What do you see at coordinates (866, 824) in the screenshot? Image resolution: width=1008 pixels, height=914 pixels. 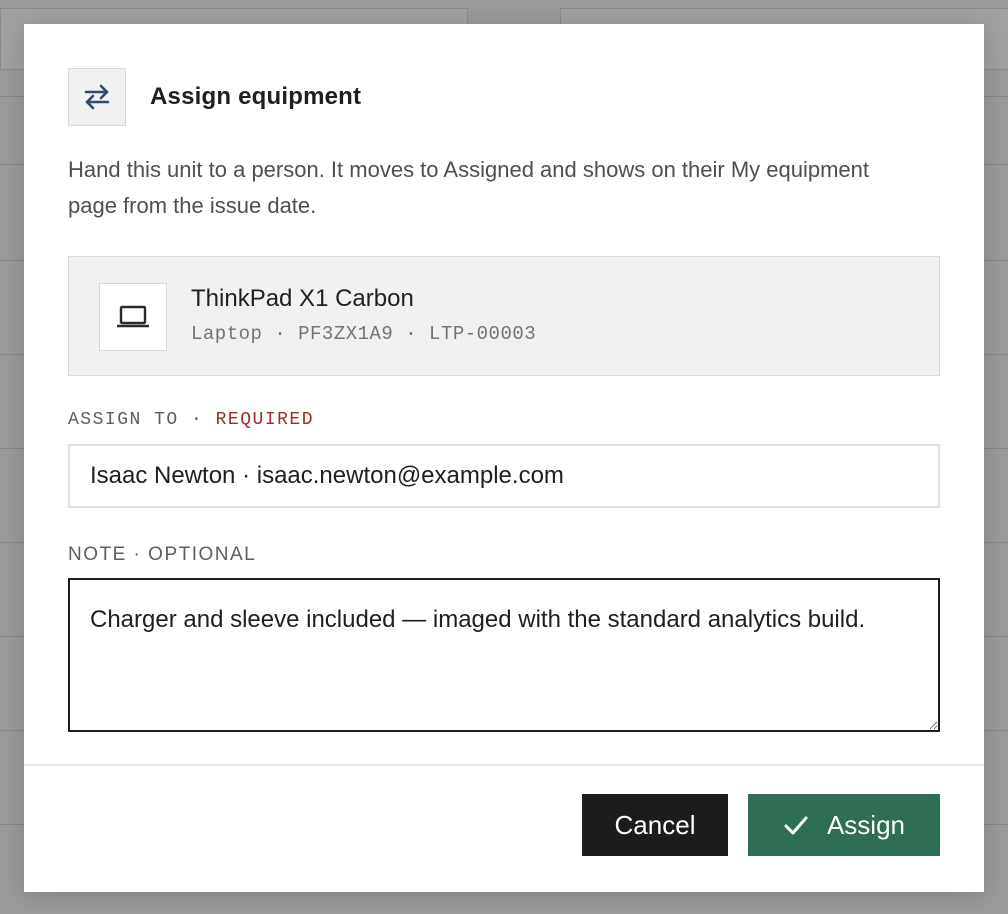 I see `assign-button-label: Assign` at bounding box center [866, 824].